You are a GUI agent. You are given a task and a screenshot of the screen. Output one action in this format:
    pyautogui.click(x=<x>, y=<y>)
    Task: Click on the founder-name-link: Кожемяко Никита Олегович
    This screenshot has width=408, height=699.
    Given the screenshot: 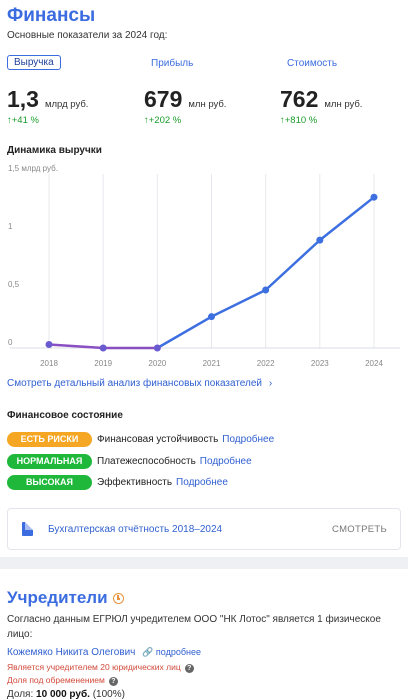 What is the action you would take?
    pyautogui.click(x=71, y=652)
    